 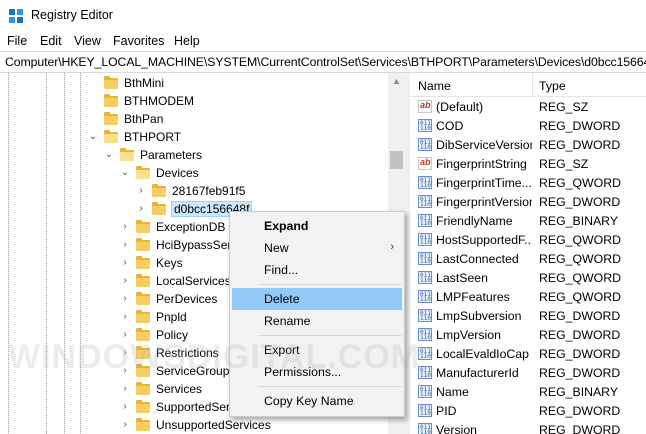 I want to click on tree-item-device-28167feb91f5: 28167feb91f5, so click(x=198, y=191).